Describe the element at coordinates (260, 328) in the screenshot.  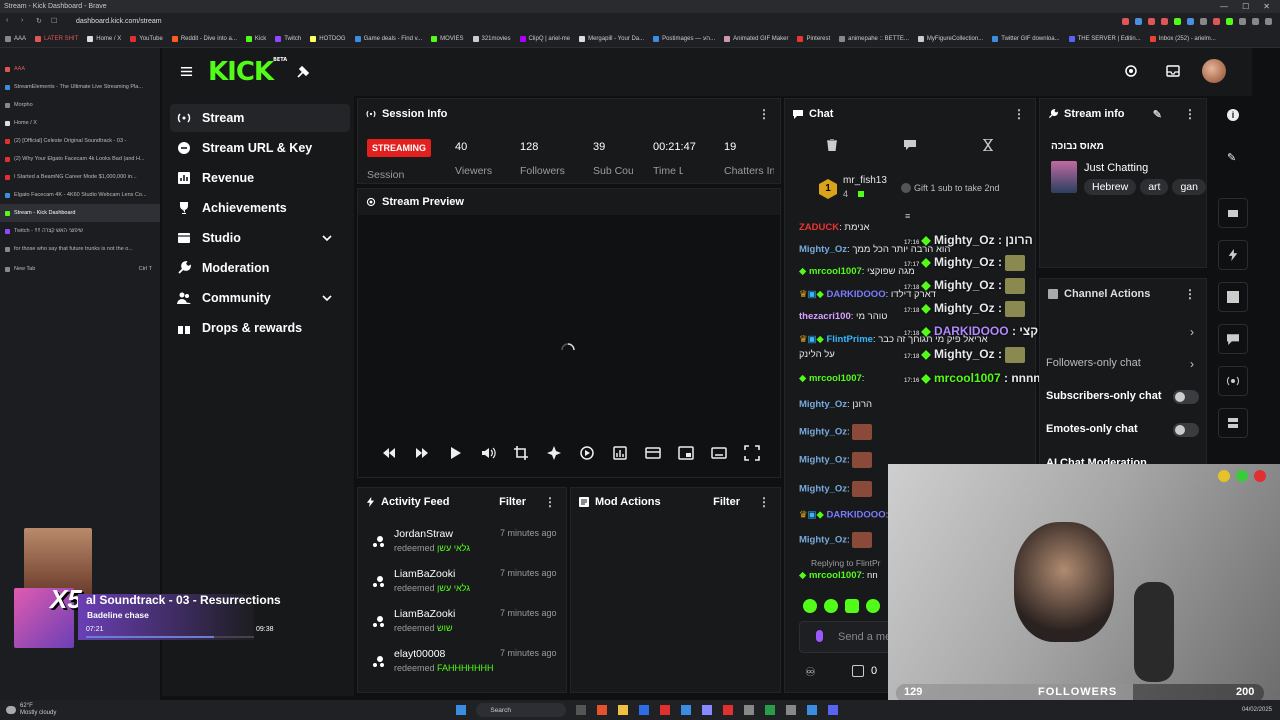
I see `sidebar-item-drops-rewards: Drops & rewards` at that location.